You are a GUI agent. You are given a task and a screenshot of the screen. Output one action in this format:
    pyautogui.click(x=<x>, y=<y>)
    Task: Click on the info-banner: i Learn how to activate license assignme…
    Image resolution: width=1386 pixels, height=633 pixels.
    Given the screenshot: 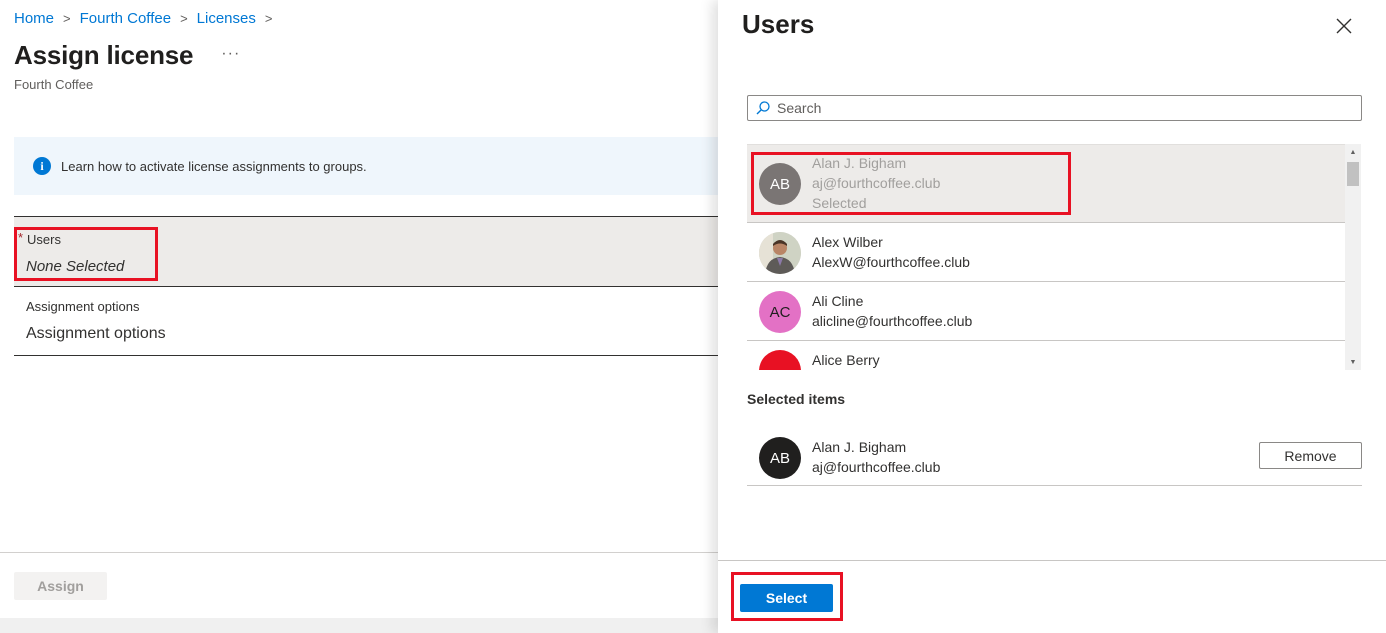 What is the action you would take?
    pyautogui.click(x=372, y=166)
    